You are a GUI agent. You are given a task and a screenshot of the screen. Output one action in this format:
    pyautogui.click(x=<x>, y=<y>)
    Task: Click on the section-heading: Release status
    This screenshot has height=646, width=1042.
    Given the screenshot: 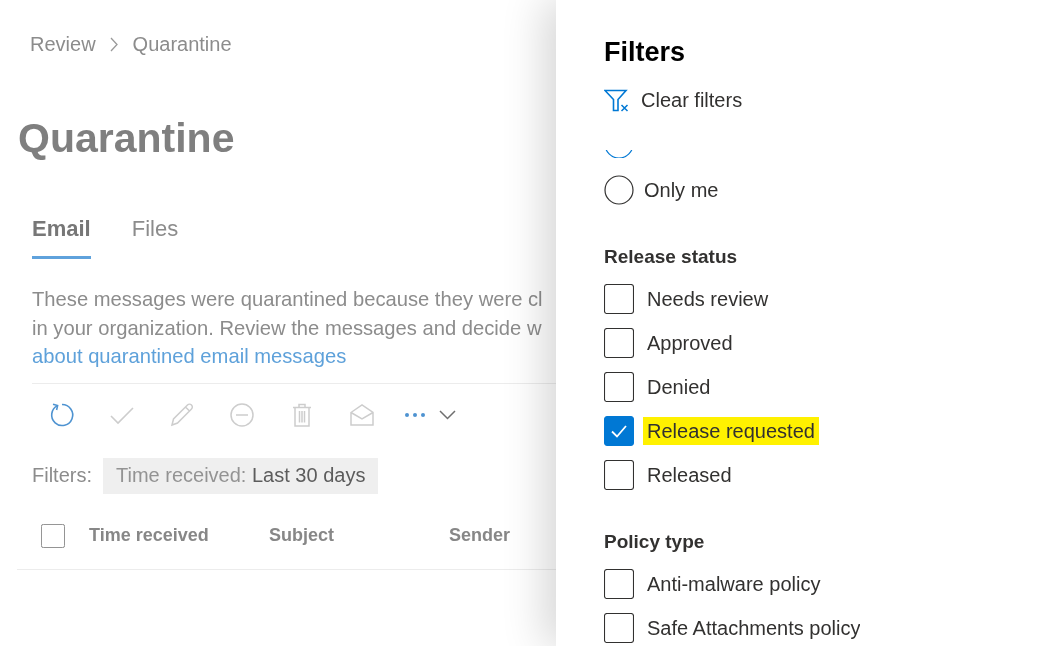 What is the action you would take?
    pyautogui.click(x=671, y=257)
    